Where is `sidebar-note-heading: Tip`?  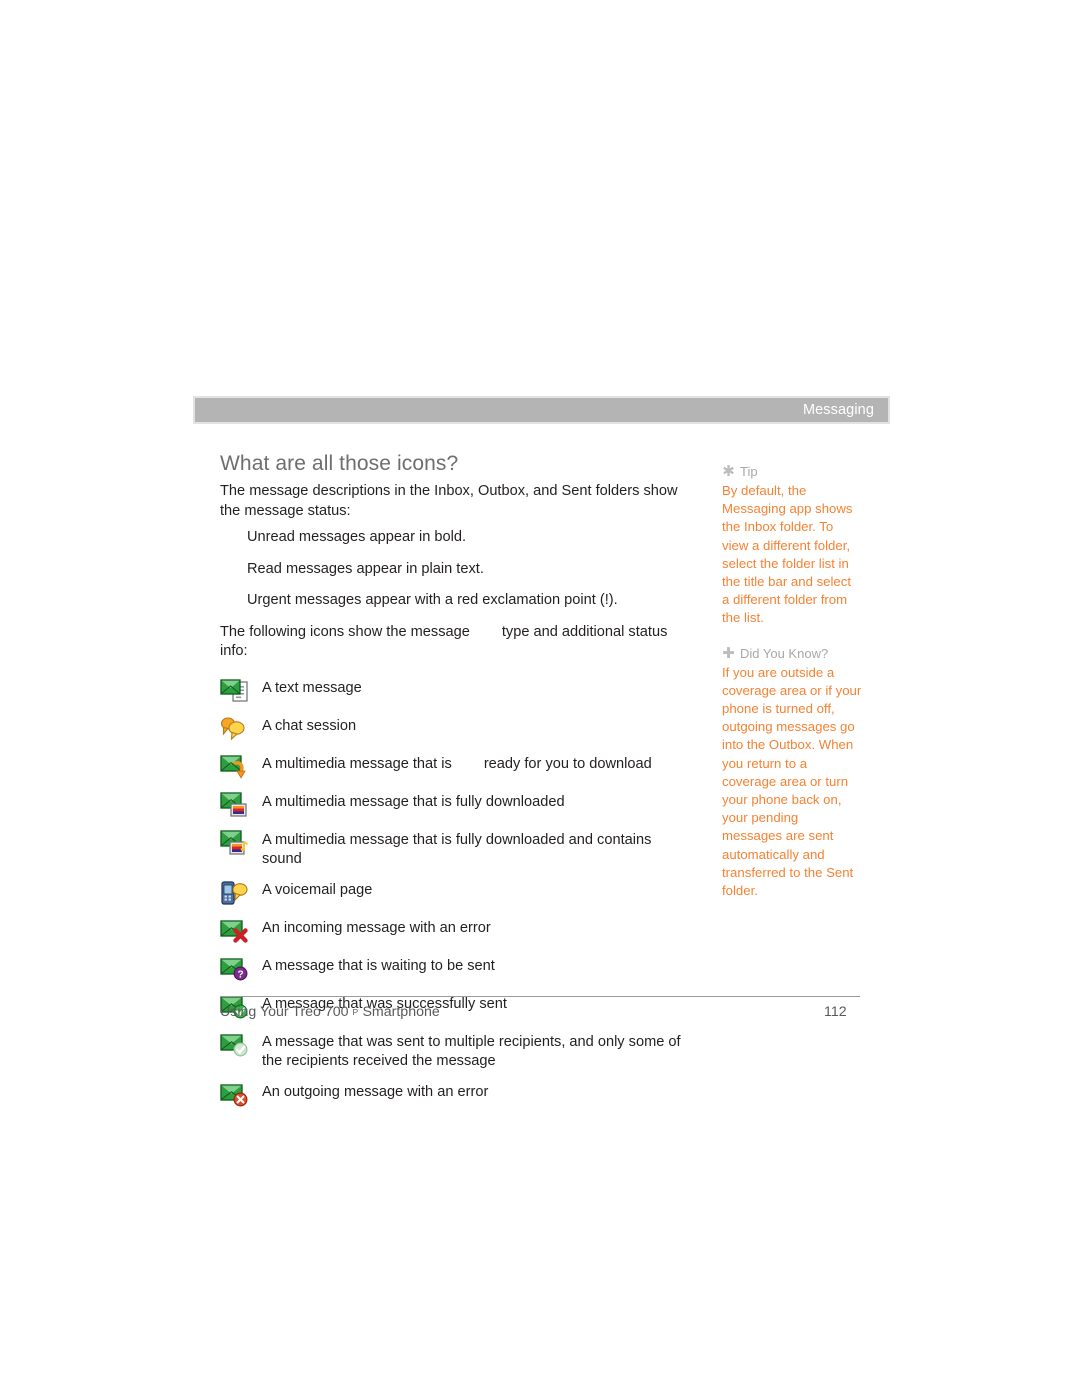
sidebar-note-heading: Tip is located at coordinates (749, 471).